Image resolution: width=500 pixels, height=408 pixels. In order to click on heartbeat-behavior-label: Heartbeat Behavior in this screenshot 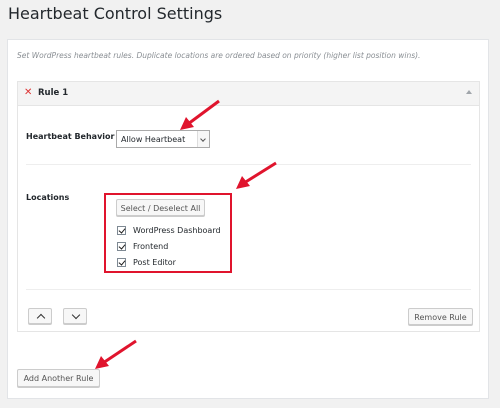, I will do `click(70, 136)`.